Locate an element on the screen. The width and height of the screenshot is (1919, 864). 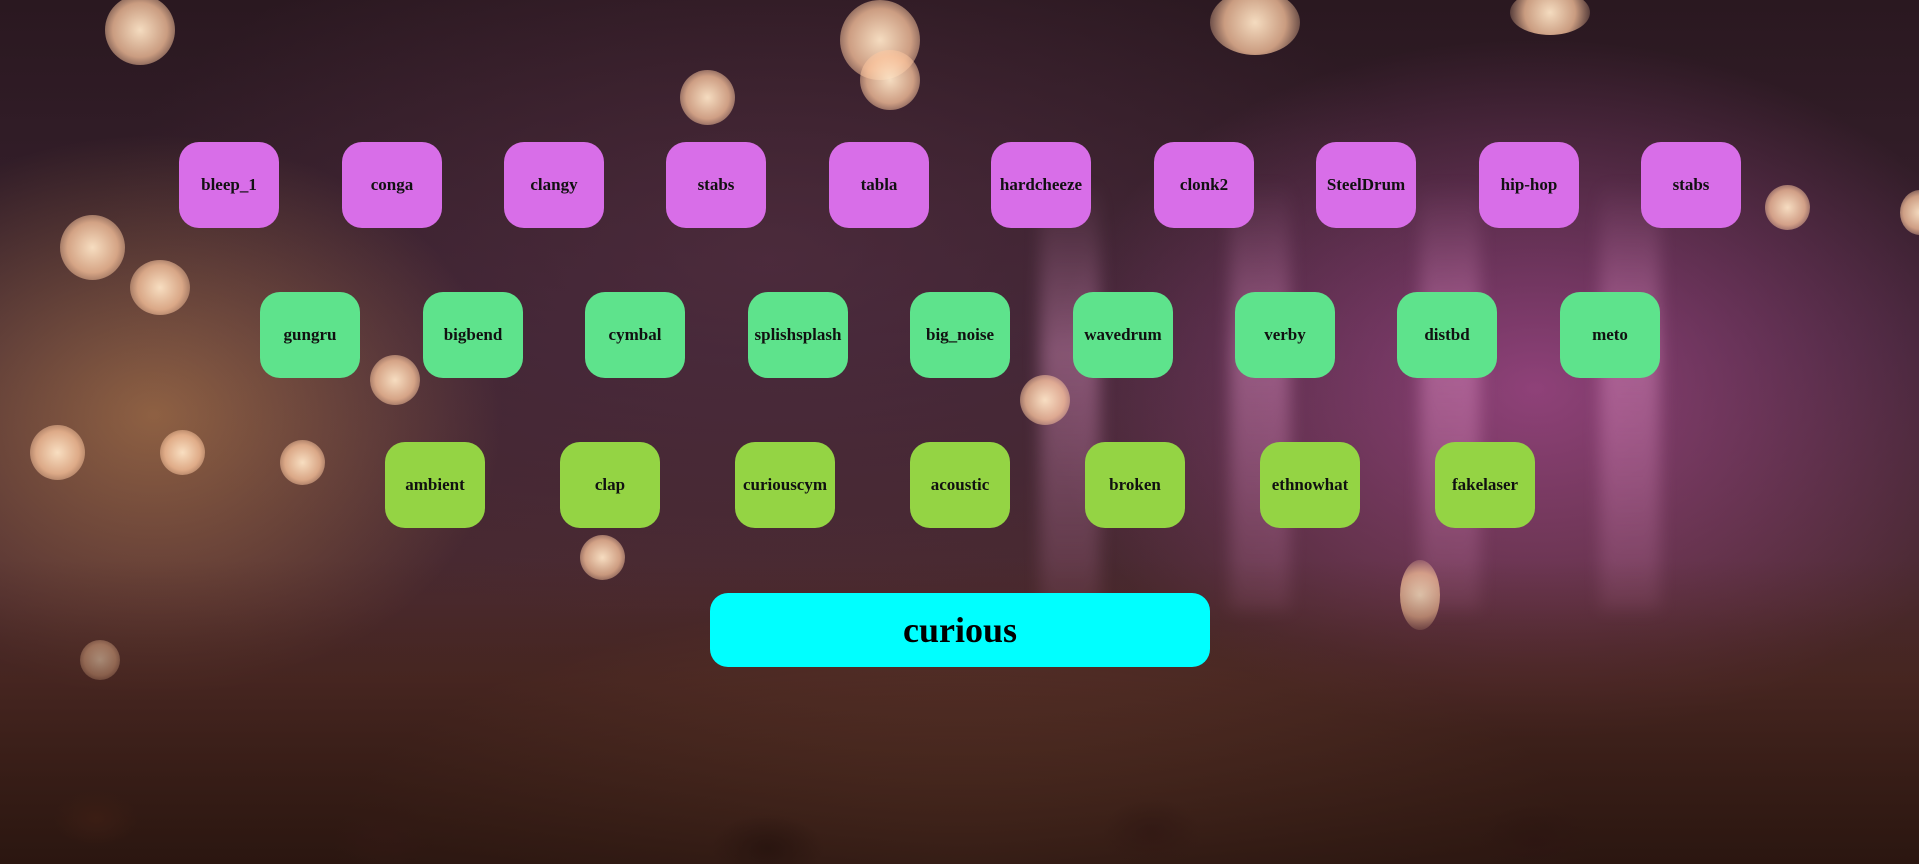
drum-pad: distbd is located at coordinates (1447, 335).